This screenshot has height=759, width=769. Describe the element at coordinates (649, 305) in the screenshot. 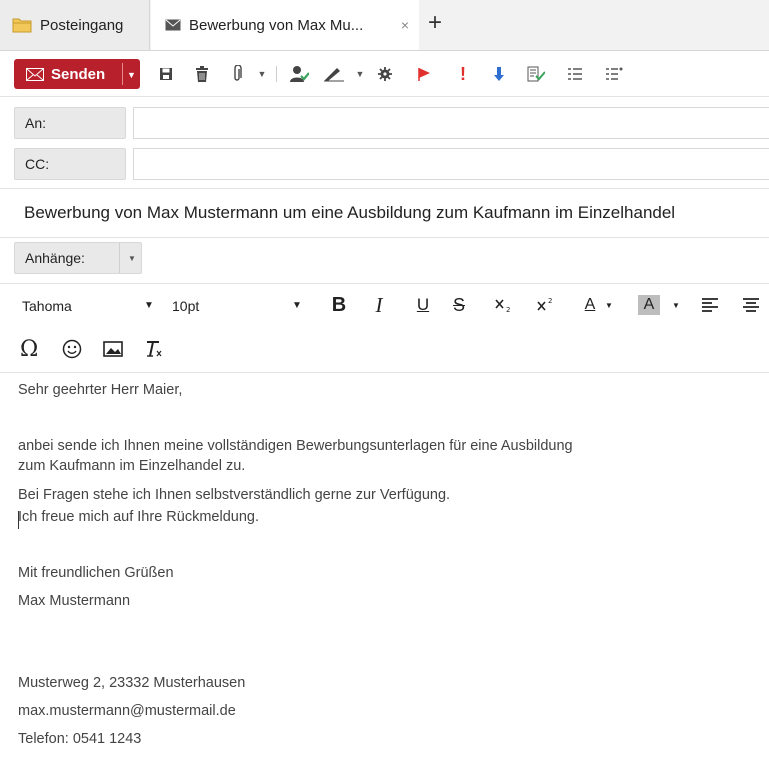

I see `background-color-button: A` at that location.